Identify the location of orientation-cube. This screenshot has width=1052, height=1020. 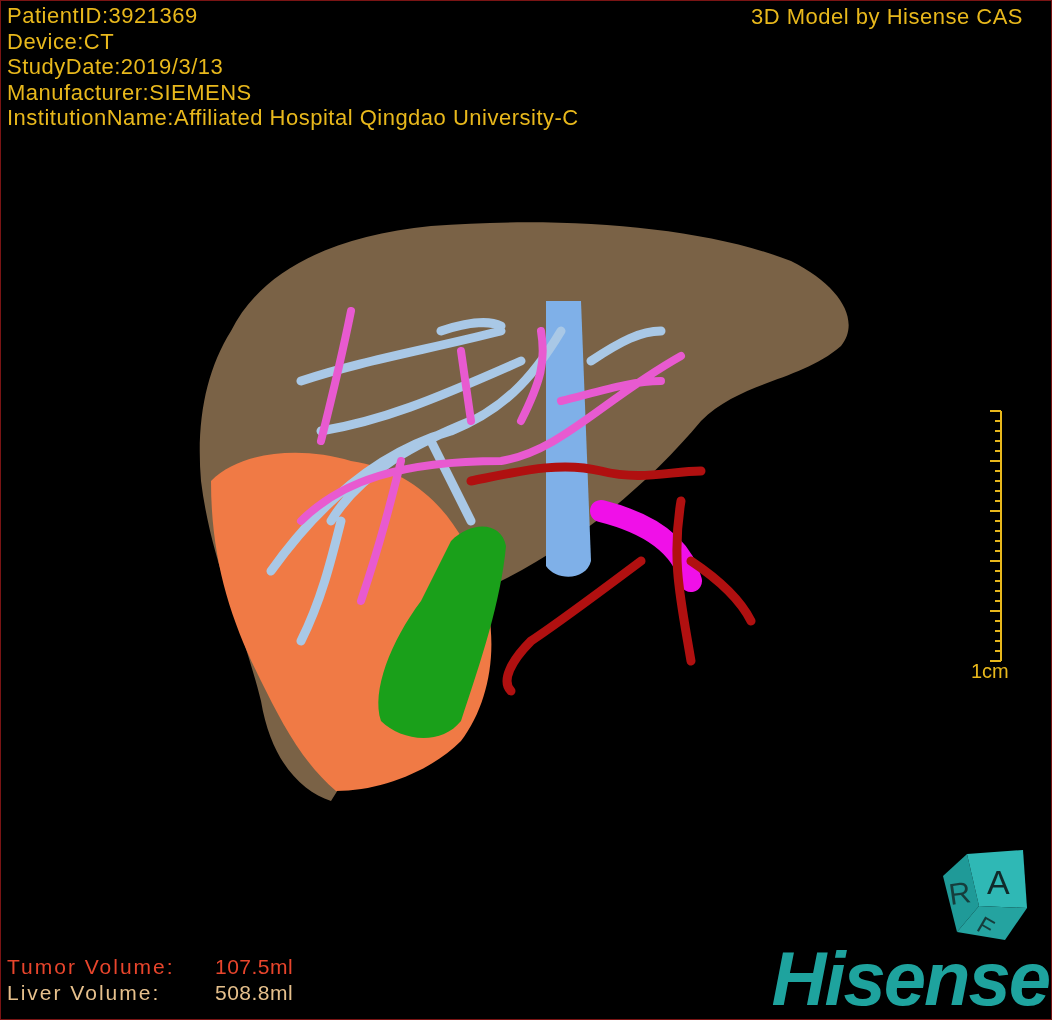
(985, 895).